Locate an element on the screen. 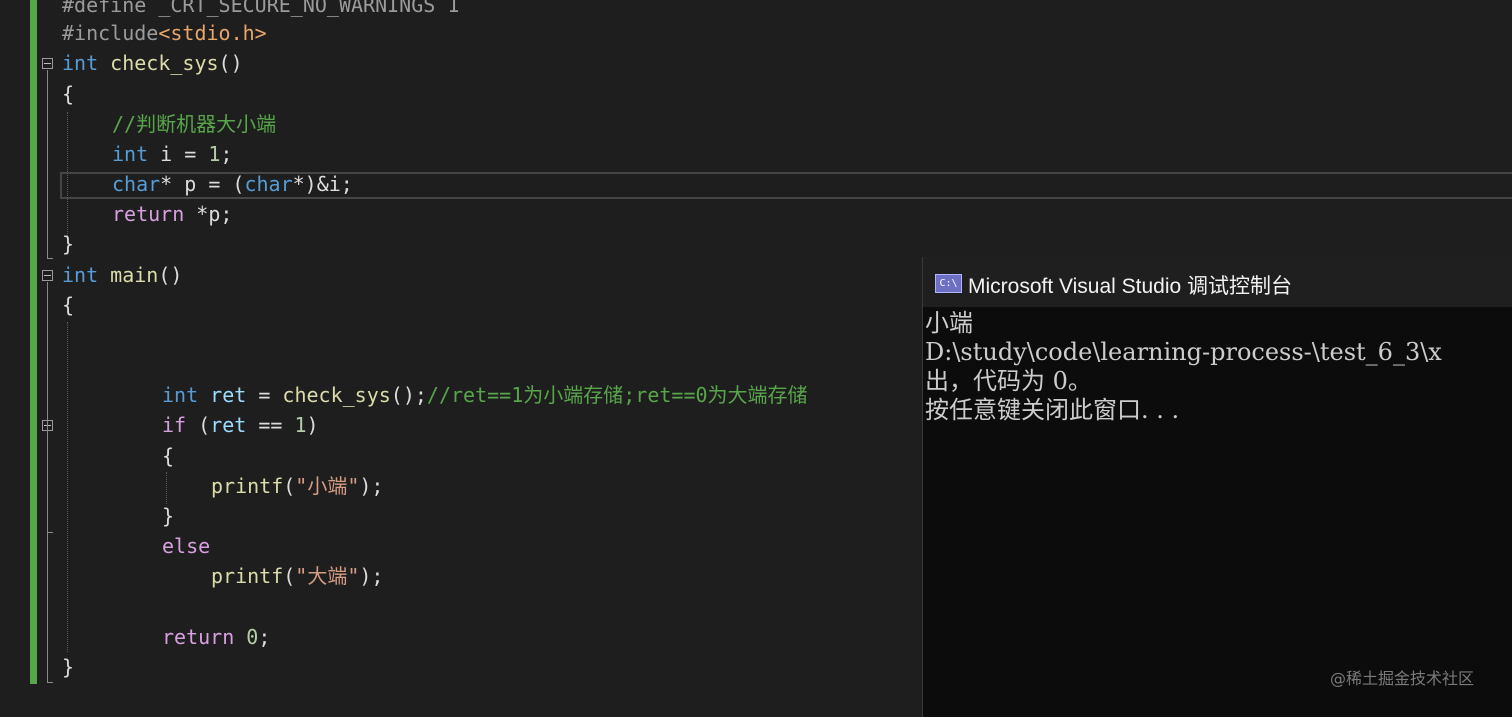 The width and height of the screenshot is (1512, 717). console-titlebar: C:\ Microsoft Visual Studio 调试控制台 is located at coordinates (1217, 282).